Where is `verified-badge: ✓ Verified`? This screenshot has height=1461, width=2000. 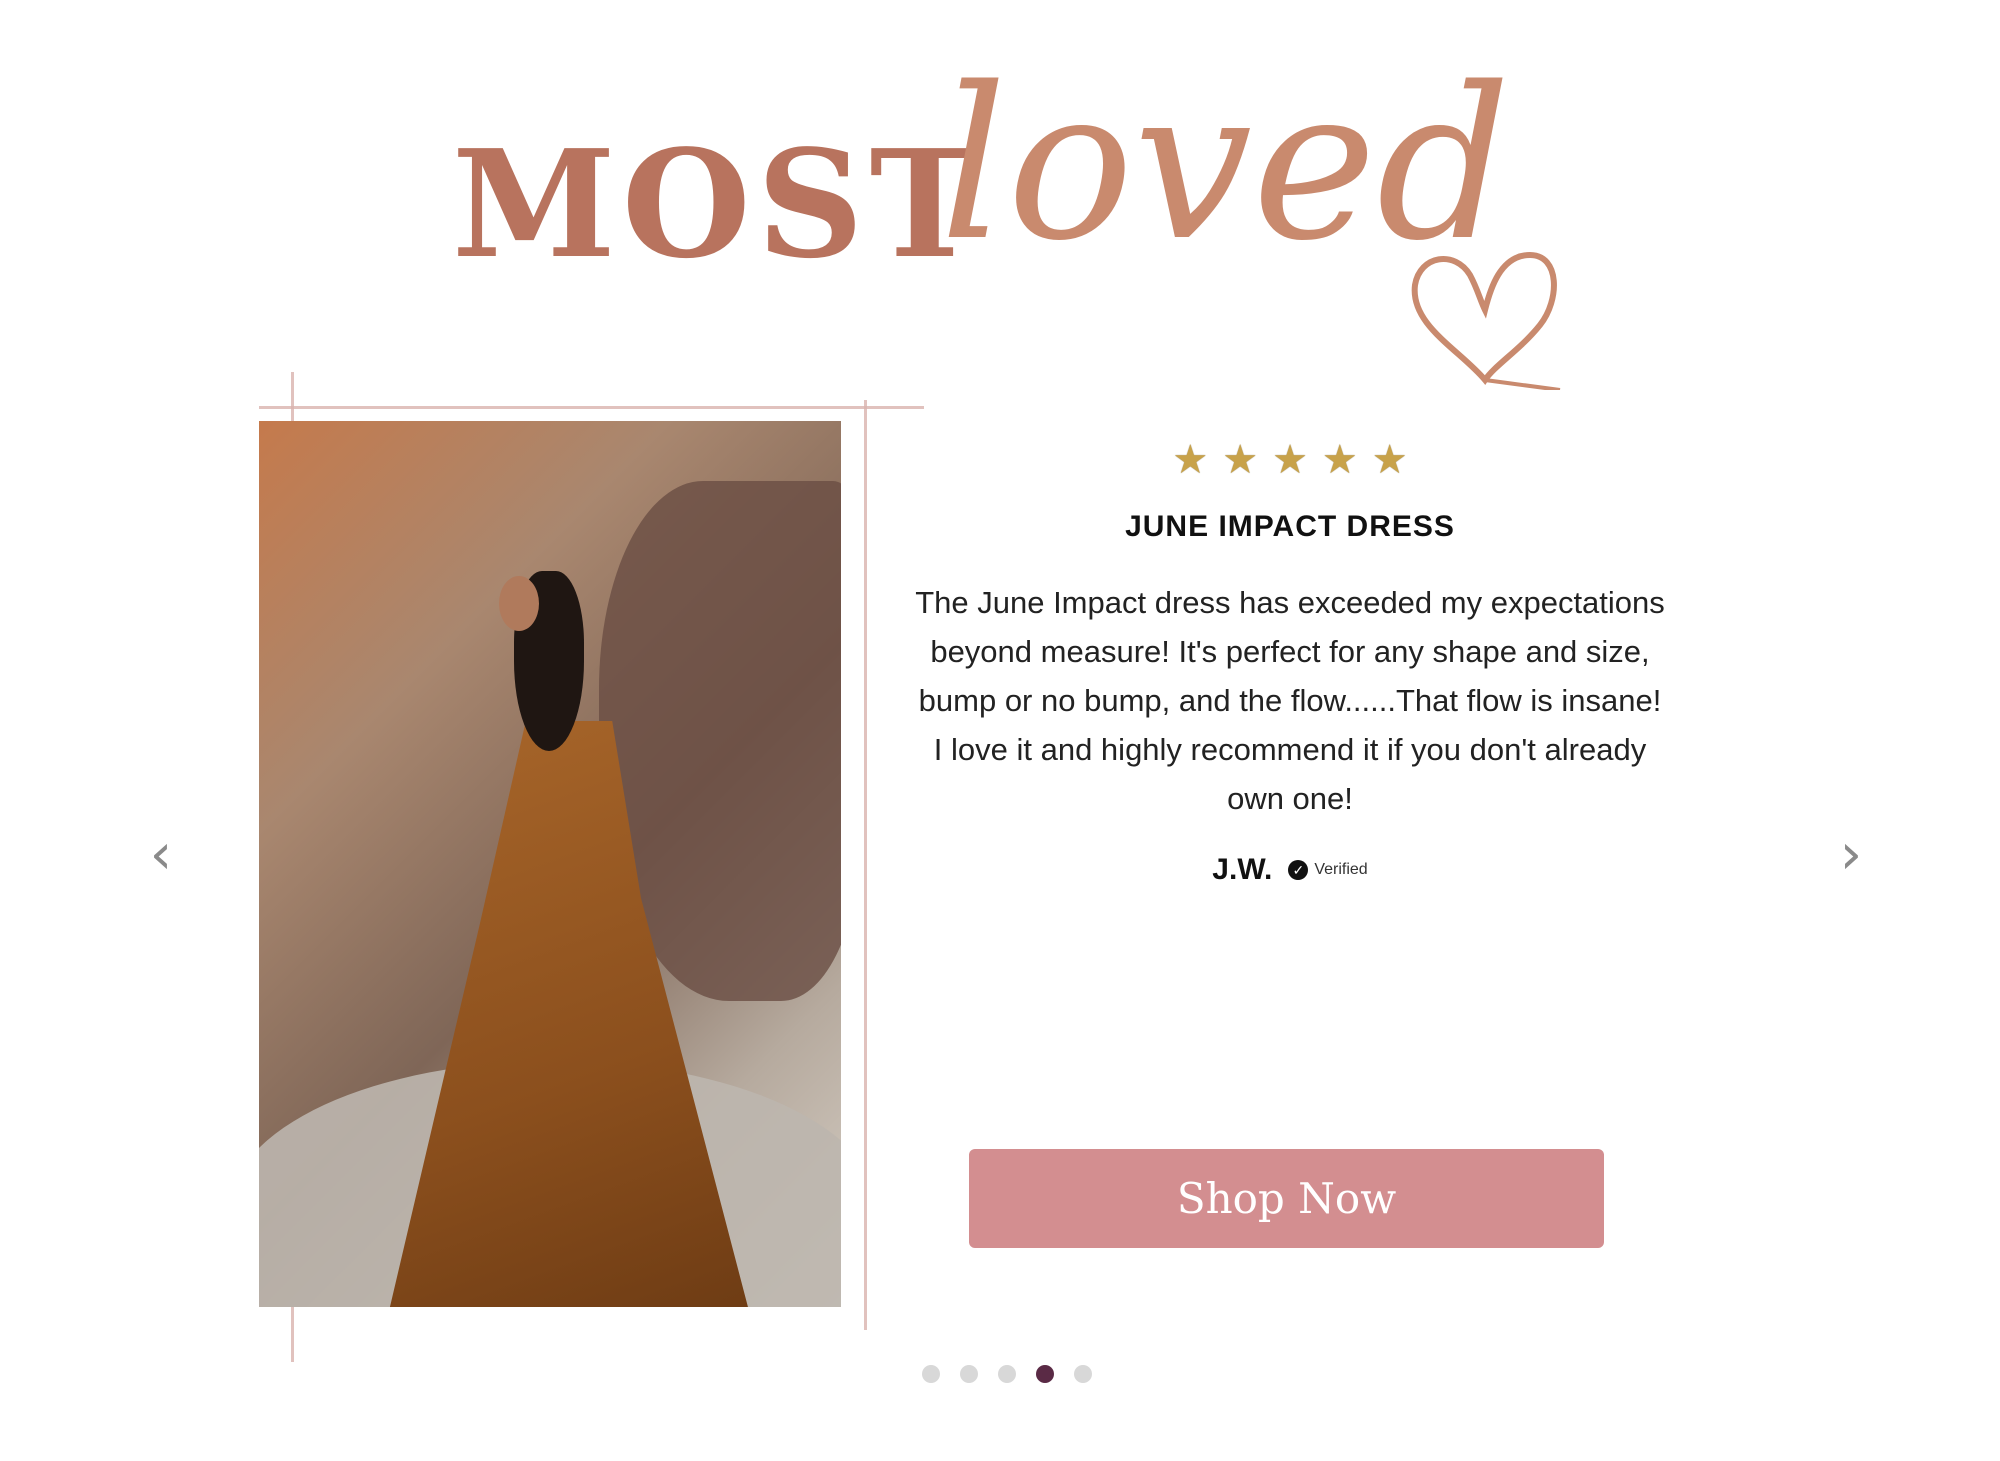 verified-badge: ✓ Verified is located at coordinates (1328, 870).